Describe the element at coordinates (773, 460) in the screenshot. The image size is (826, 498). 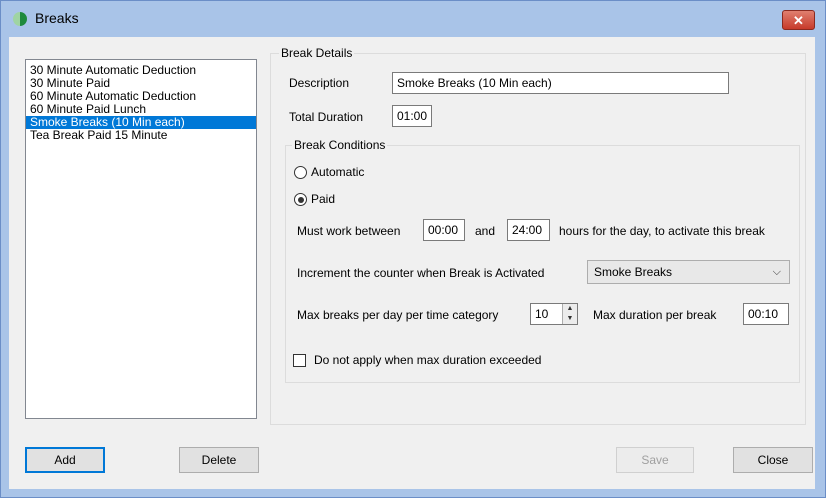
I see `close-button: Close` at that location.